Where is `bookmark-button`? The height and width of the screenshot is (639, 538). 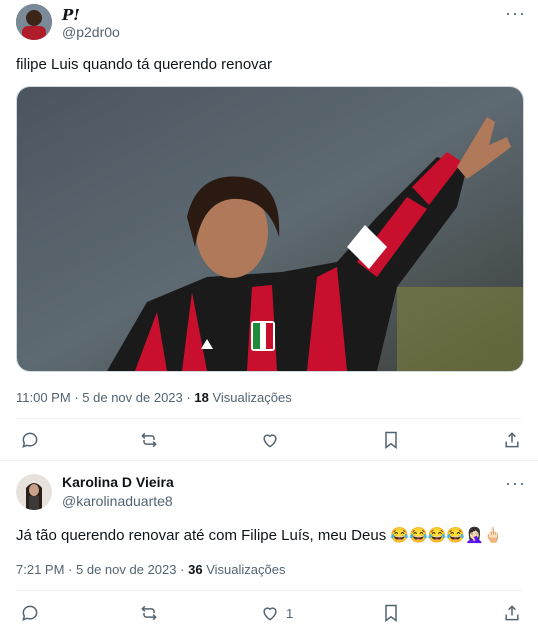
bookmark-button is located at coordinates (391, 440).